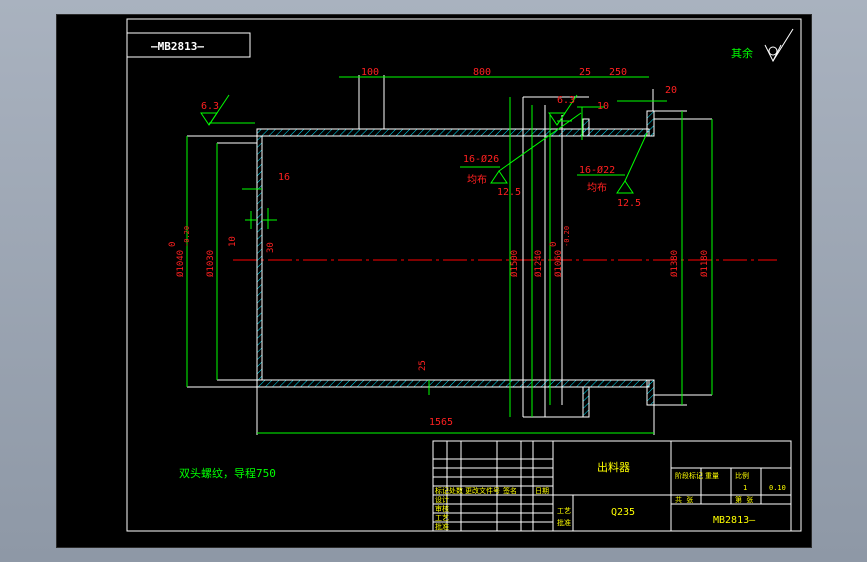 This screenshot has width=867, height=562. I want to click on dim-16: 16, so click(284, 177).